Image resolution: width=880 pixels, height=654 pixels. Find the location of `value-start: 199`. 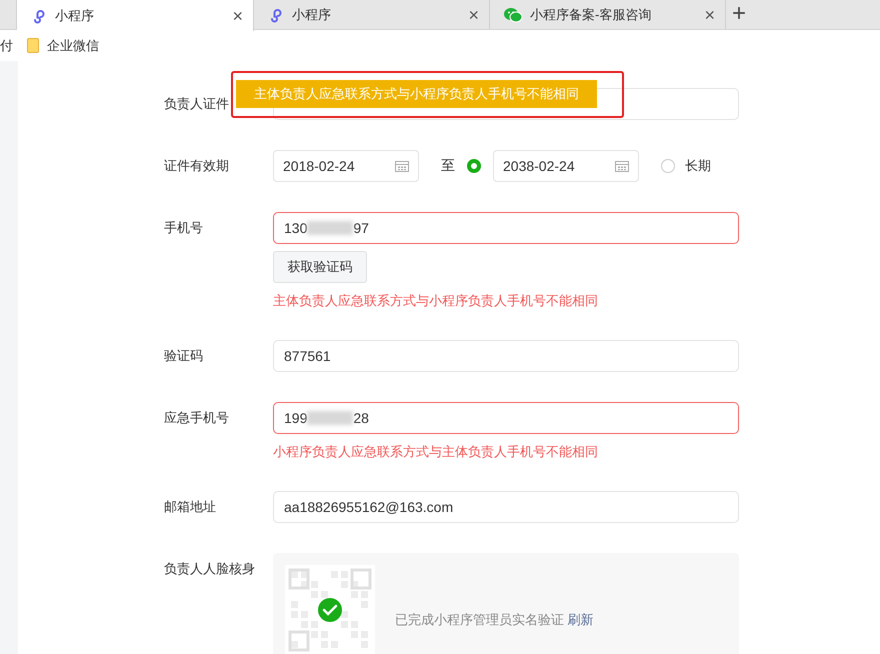

value-start: 199 is located at coordinates (296, 418).